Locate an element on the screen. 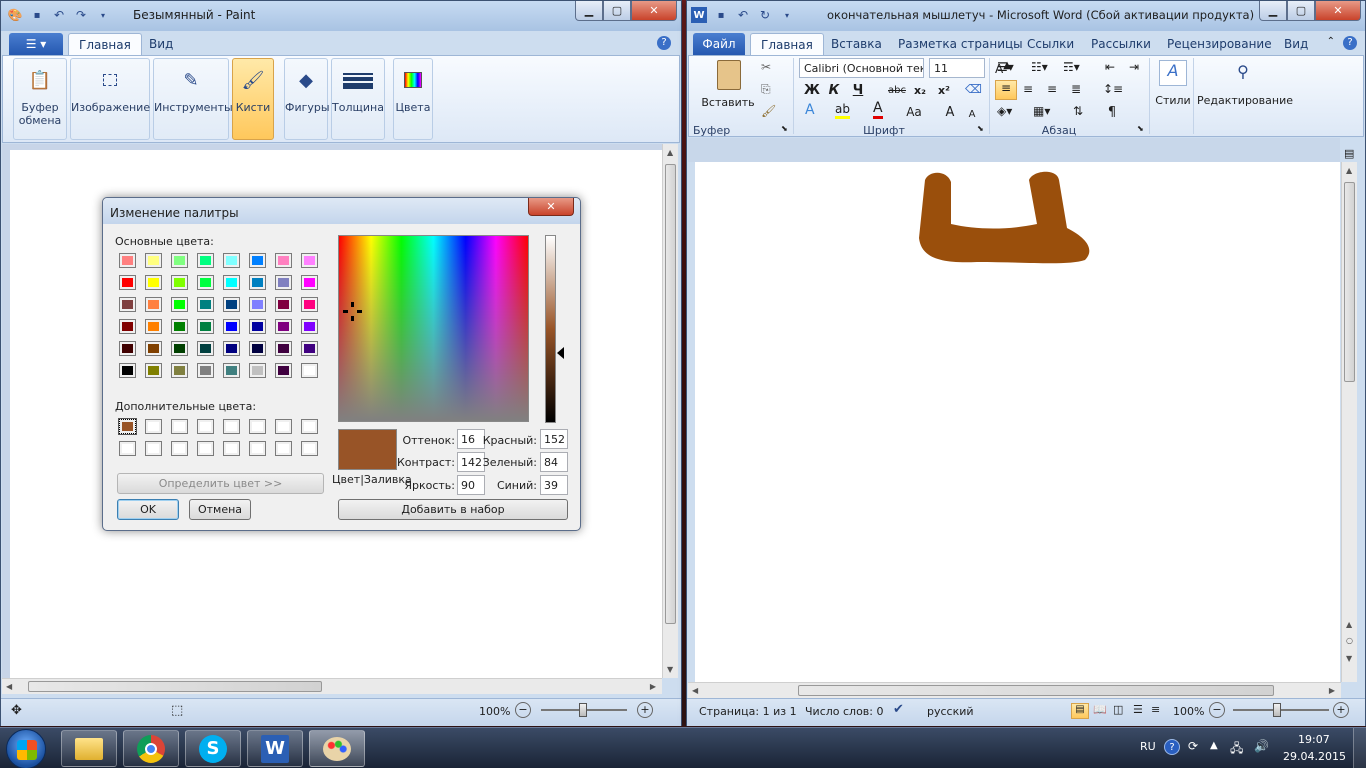 The height and width of the screenshot is (768, 1366). tray-help-icon: ? is located at coordinates (1172, 747).